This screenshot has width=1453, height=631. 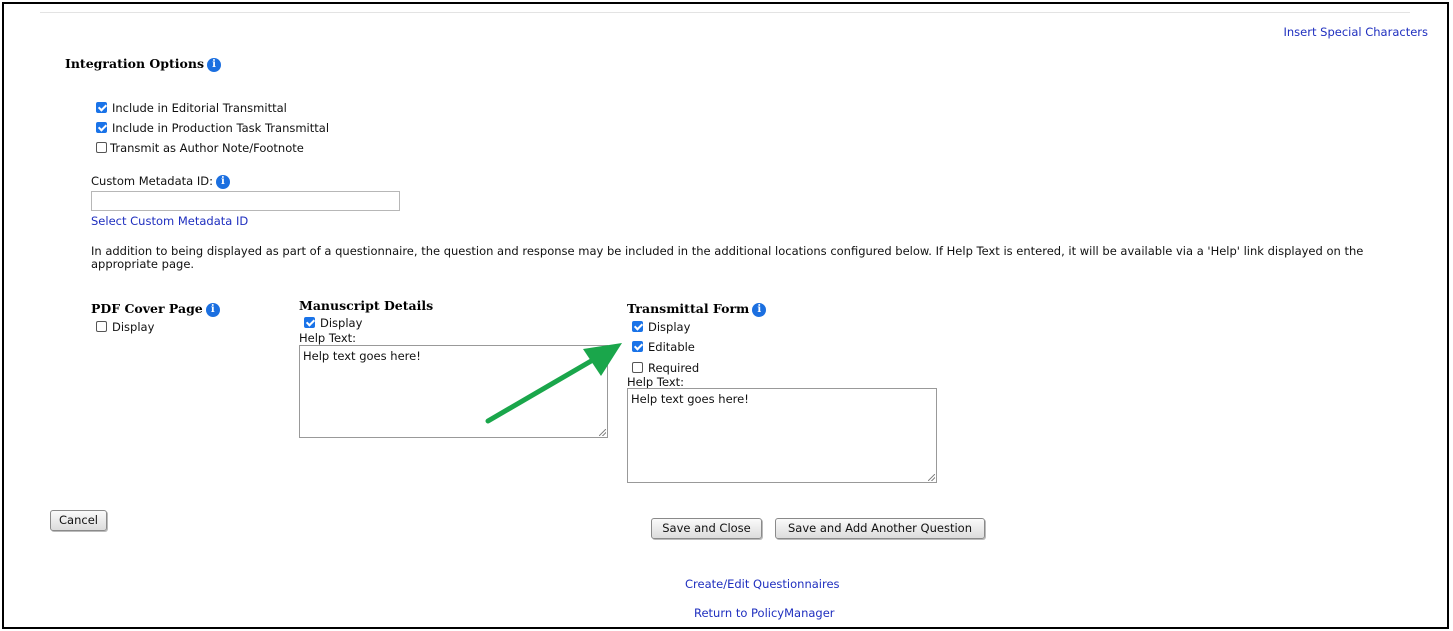 What do you see at coordinates (725, 12) in the screenshot?
I see `top-divider` at bounding box center [725, 12].